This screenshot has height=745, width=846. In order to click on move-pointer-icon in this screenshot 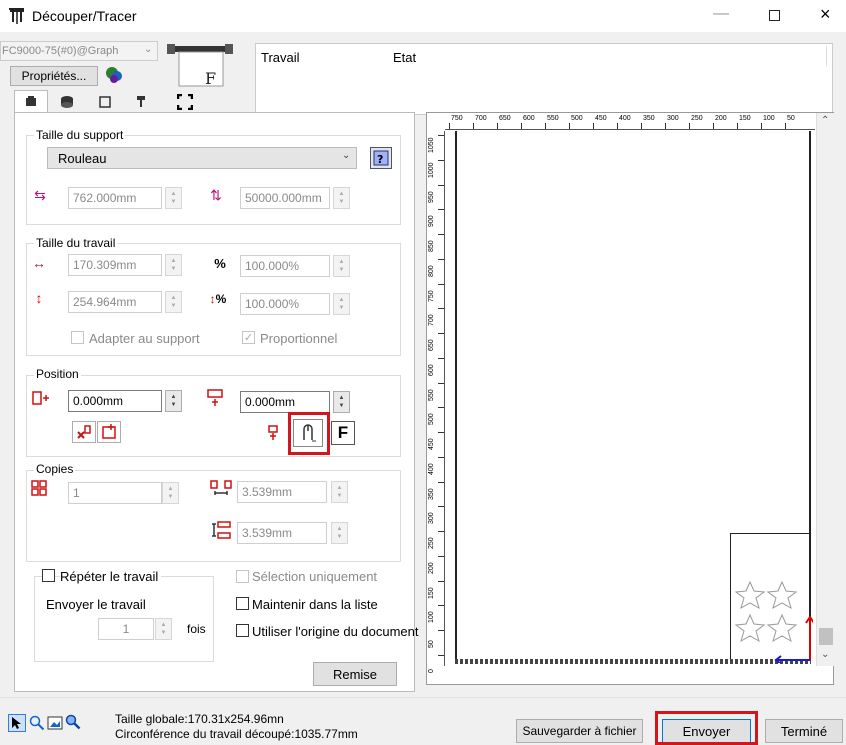, I will do `click(274, 433)`.